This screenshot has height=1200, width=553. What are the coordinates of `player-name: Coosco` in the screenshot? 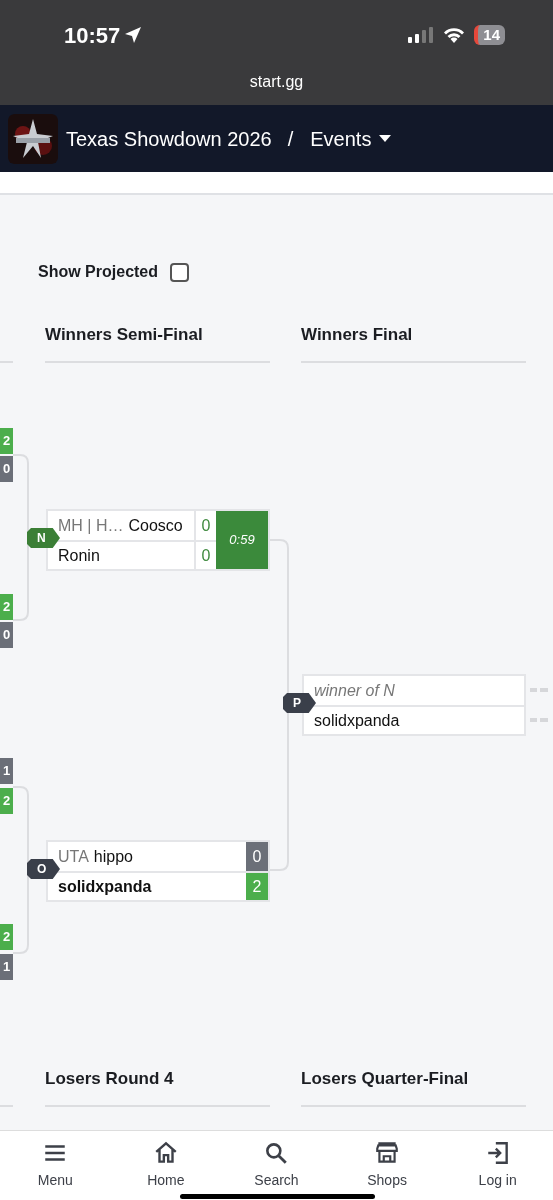 It's located at (155, 525).